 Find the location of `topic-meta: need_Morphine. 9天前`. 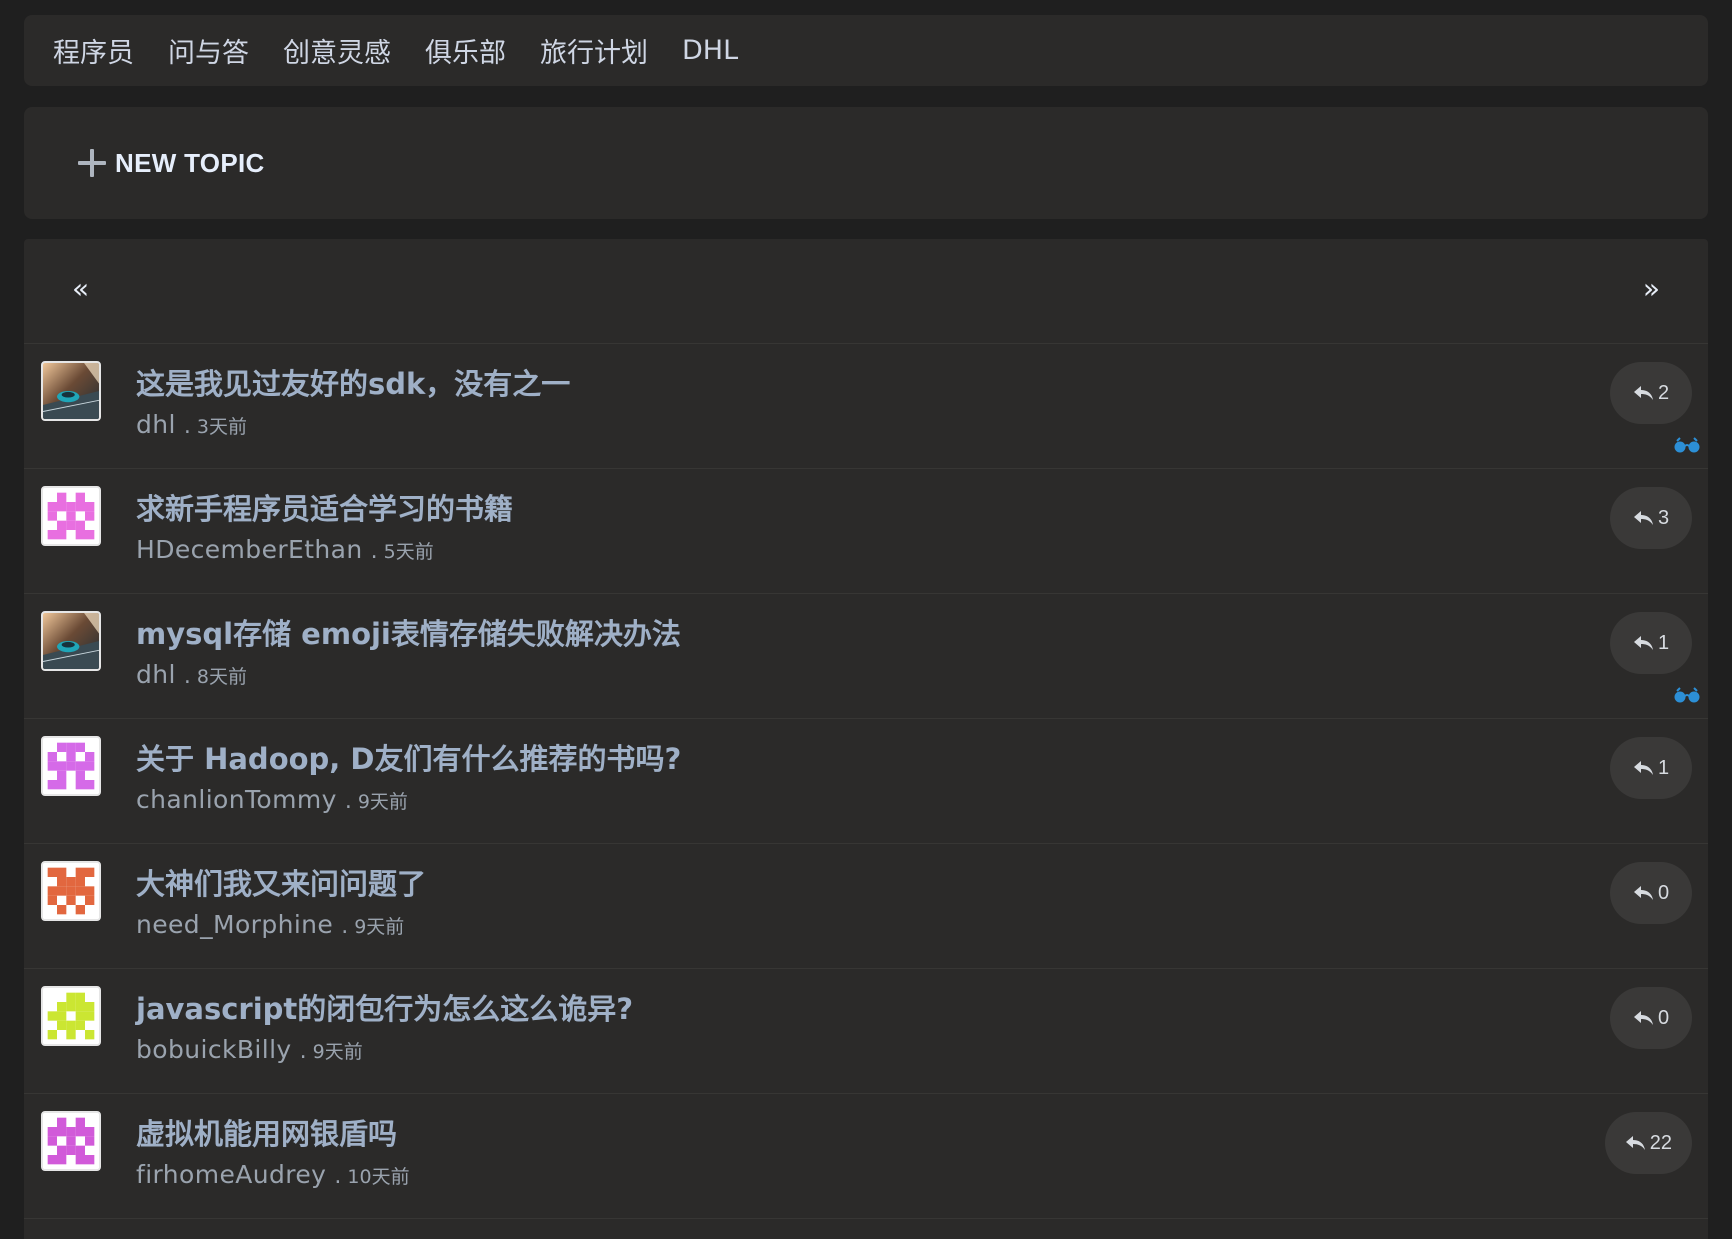

topic-meta: need_Morphine. 9天前 is located at coordinates (270, 924).